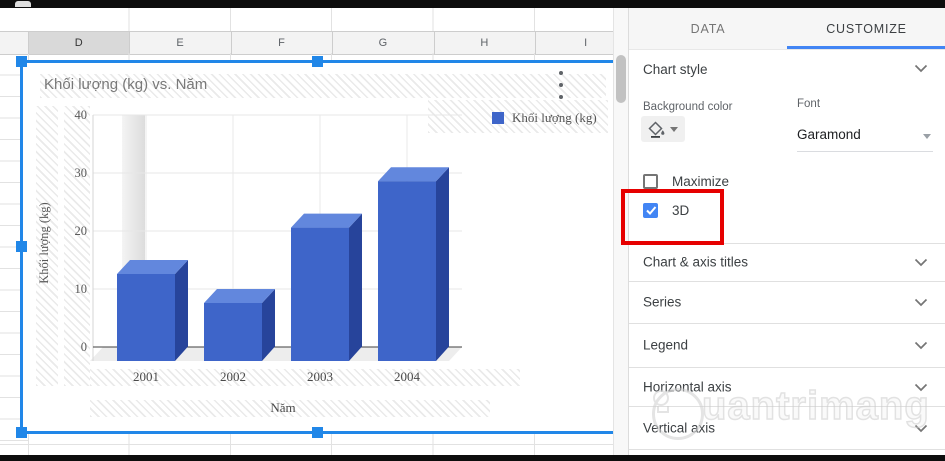  I want to click on bar-front-face-2001, so click(146, 317).